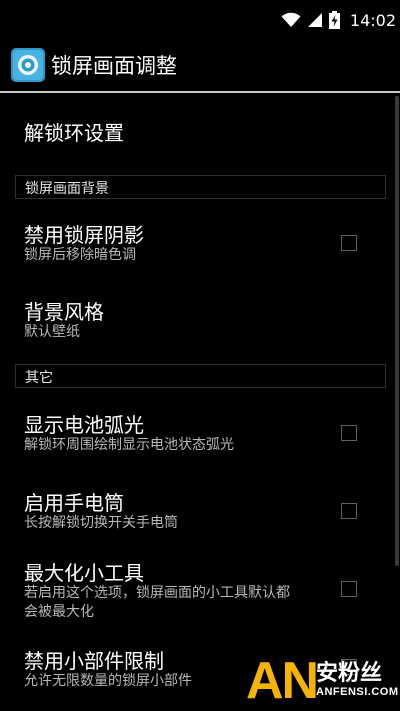 The image size is (400, 711). Describe the element at coordinates (357, 692) in the screenshot. I see `watermark-url: ANFENSI.COM` at that location.